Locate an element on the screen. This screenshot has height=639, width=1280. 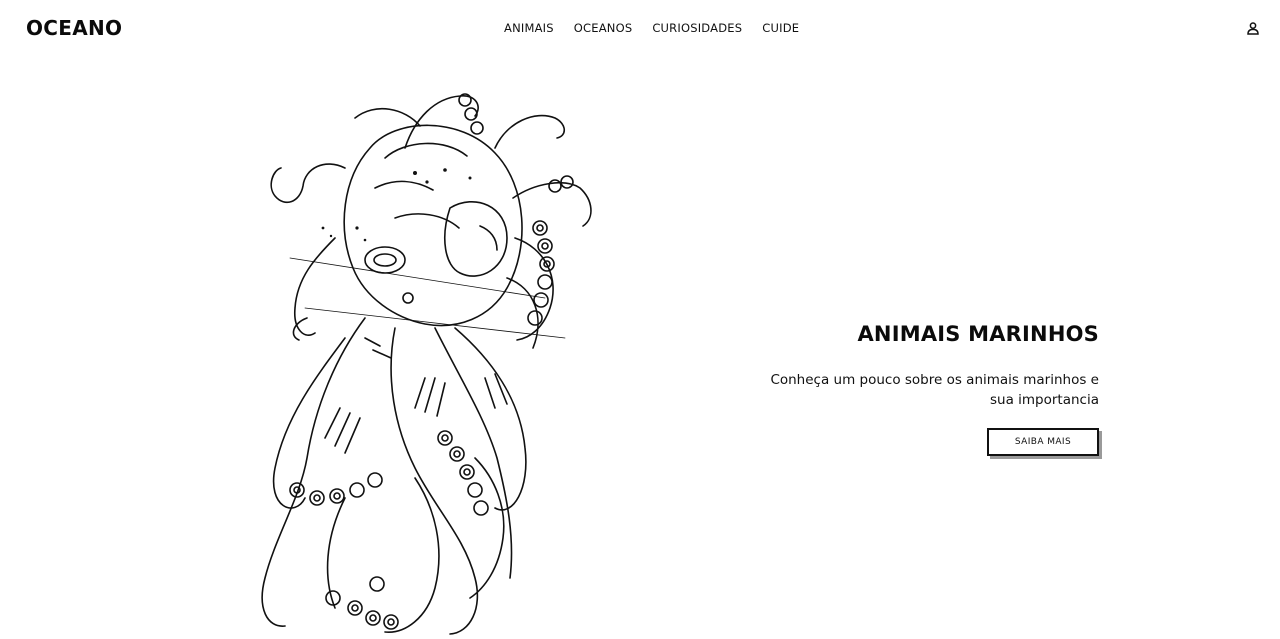
nav-item-curiosidades: CURIOSIDADES is located at coordinates (697, 28).